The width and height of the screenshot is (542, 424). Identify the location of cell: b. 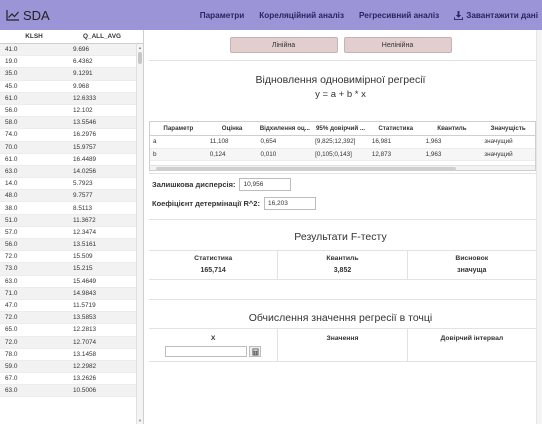
(155, 154).